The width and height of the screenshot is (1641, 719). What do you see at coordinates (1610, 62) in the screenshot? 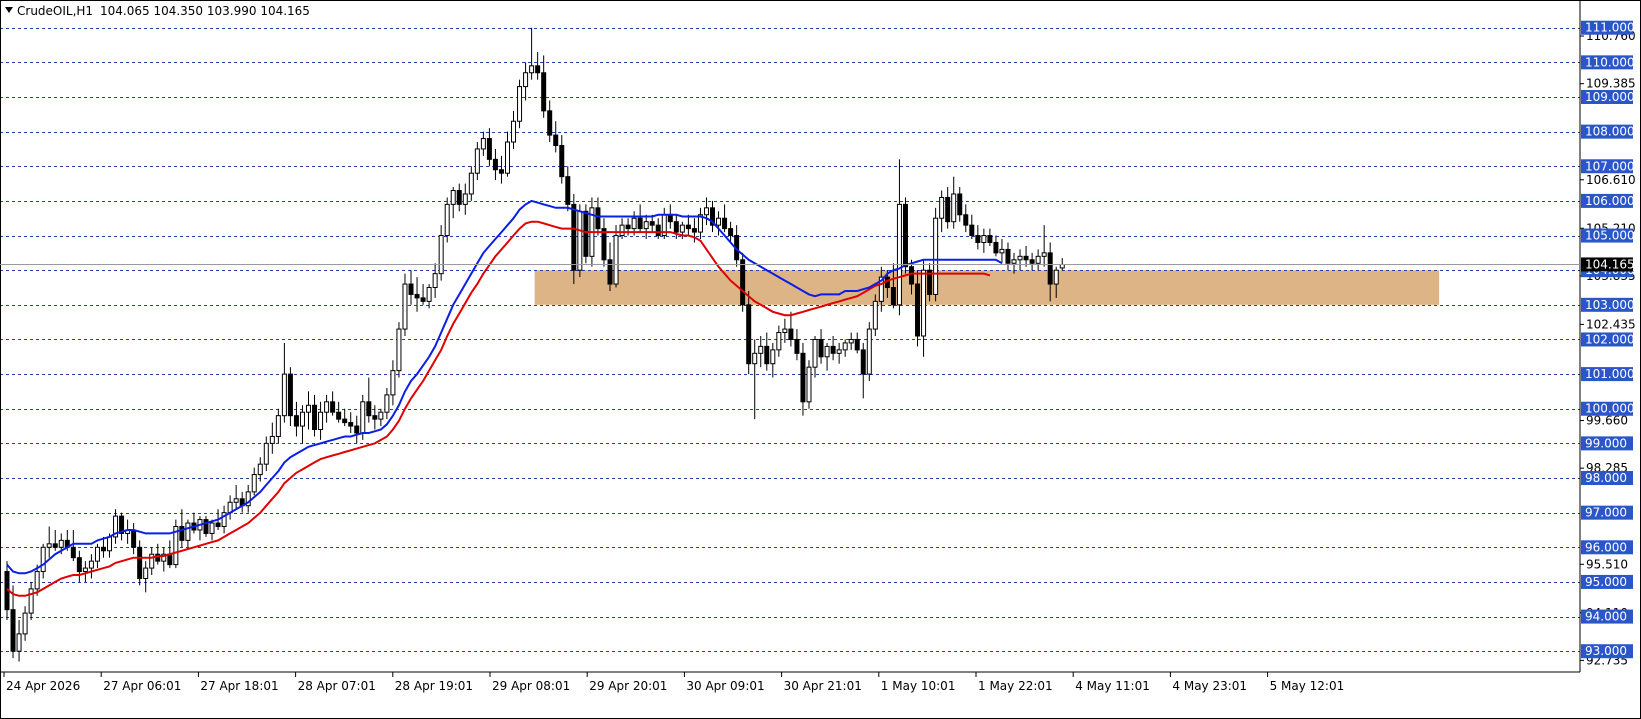
I see `price-level-text: 110.000` at bounding box center [1610, 62].